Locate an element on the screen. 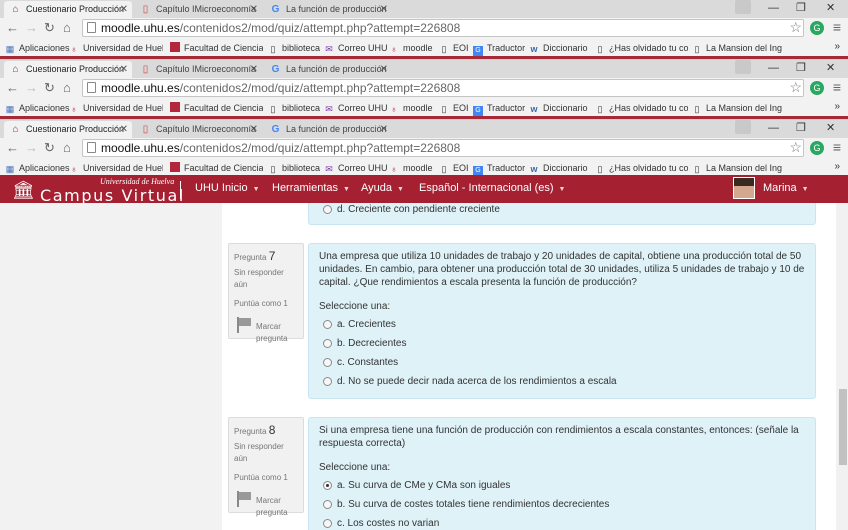 The width and height of the screenshot is (848, 530). answer-option: a. Su curva de CMe y CMa son iguales is located at coordinates (562, 488).